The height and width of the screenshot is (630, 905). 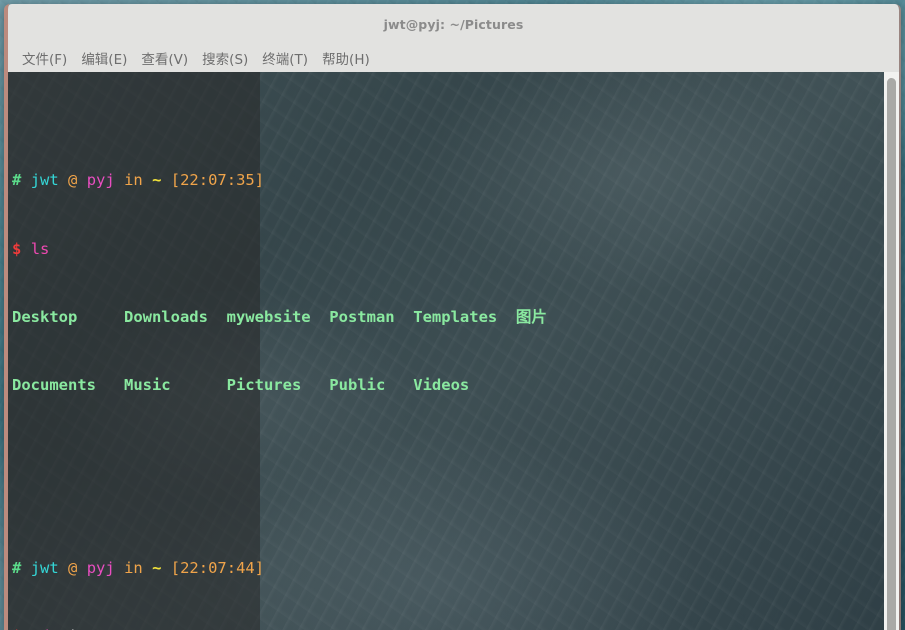 I want to click on menu-view: 查看(V), so click(x=164, y=58).